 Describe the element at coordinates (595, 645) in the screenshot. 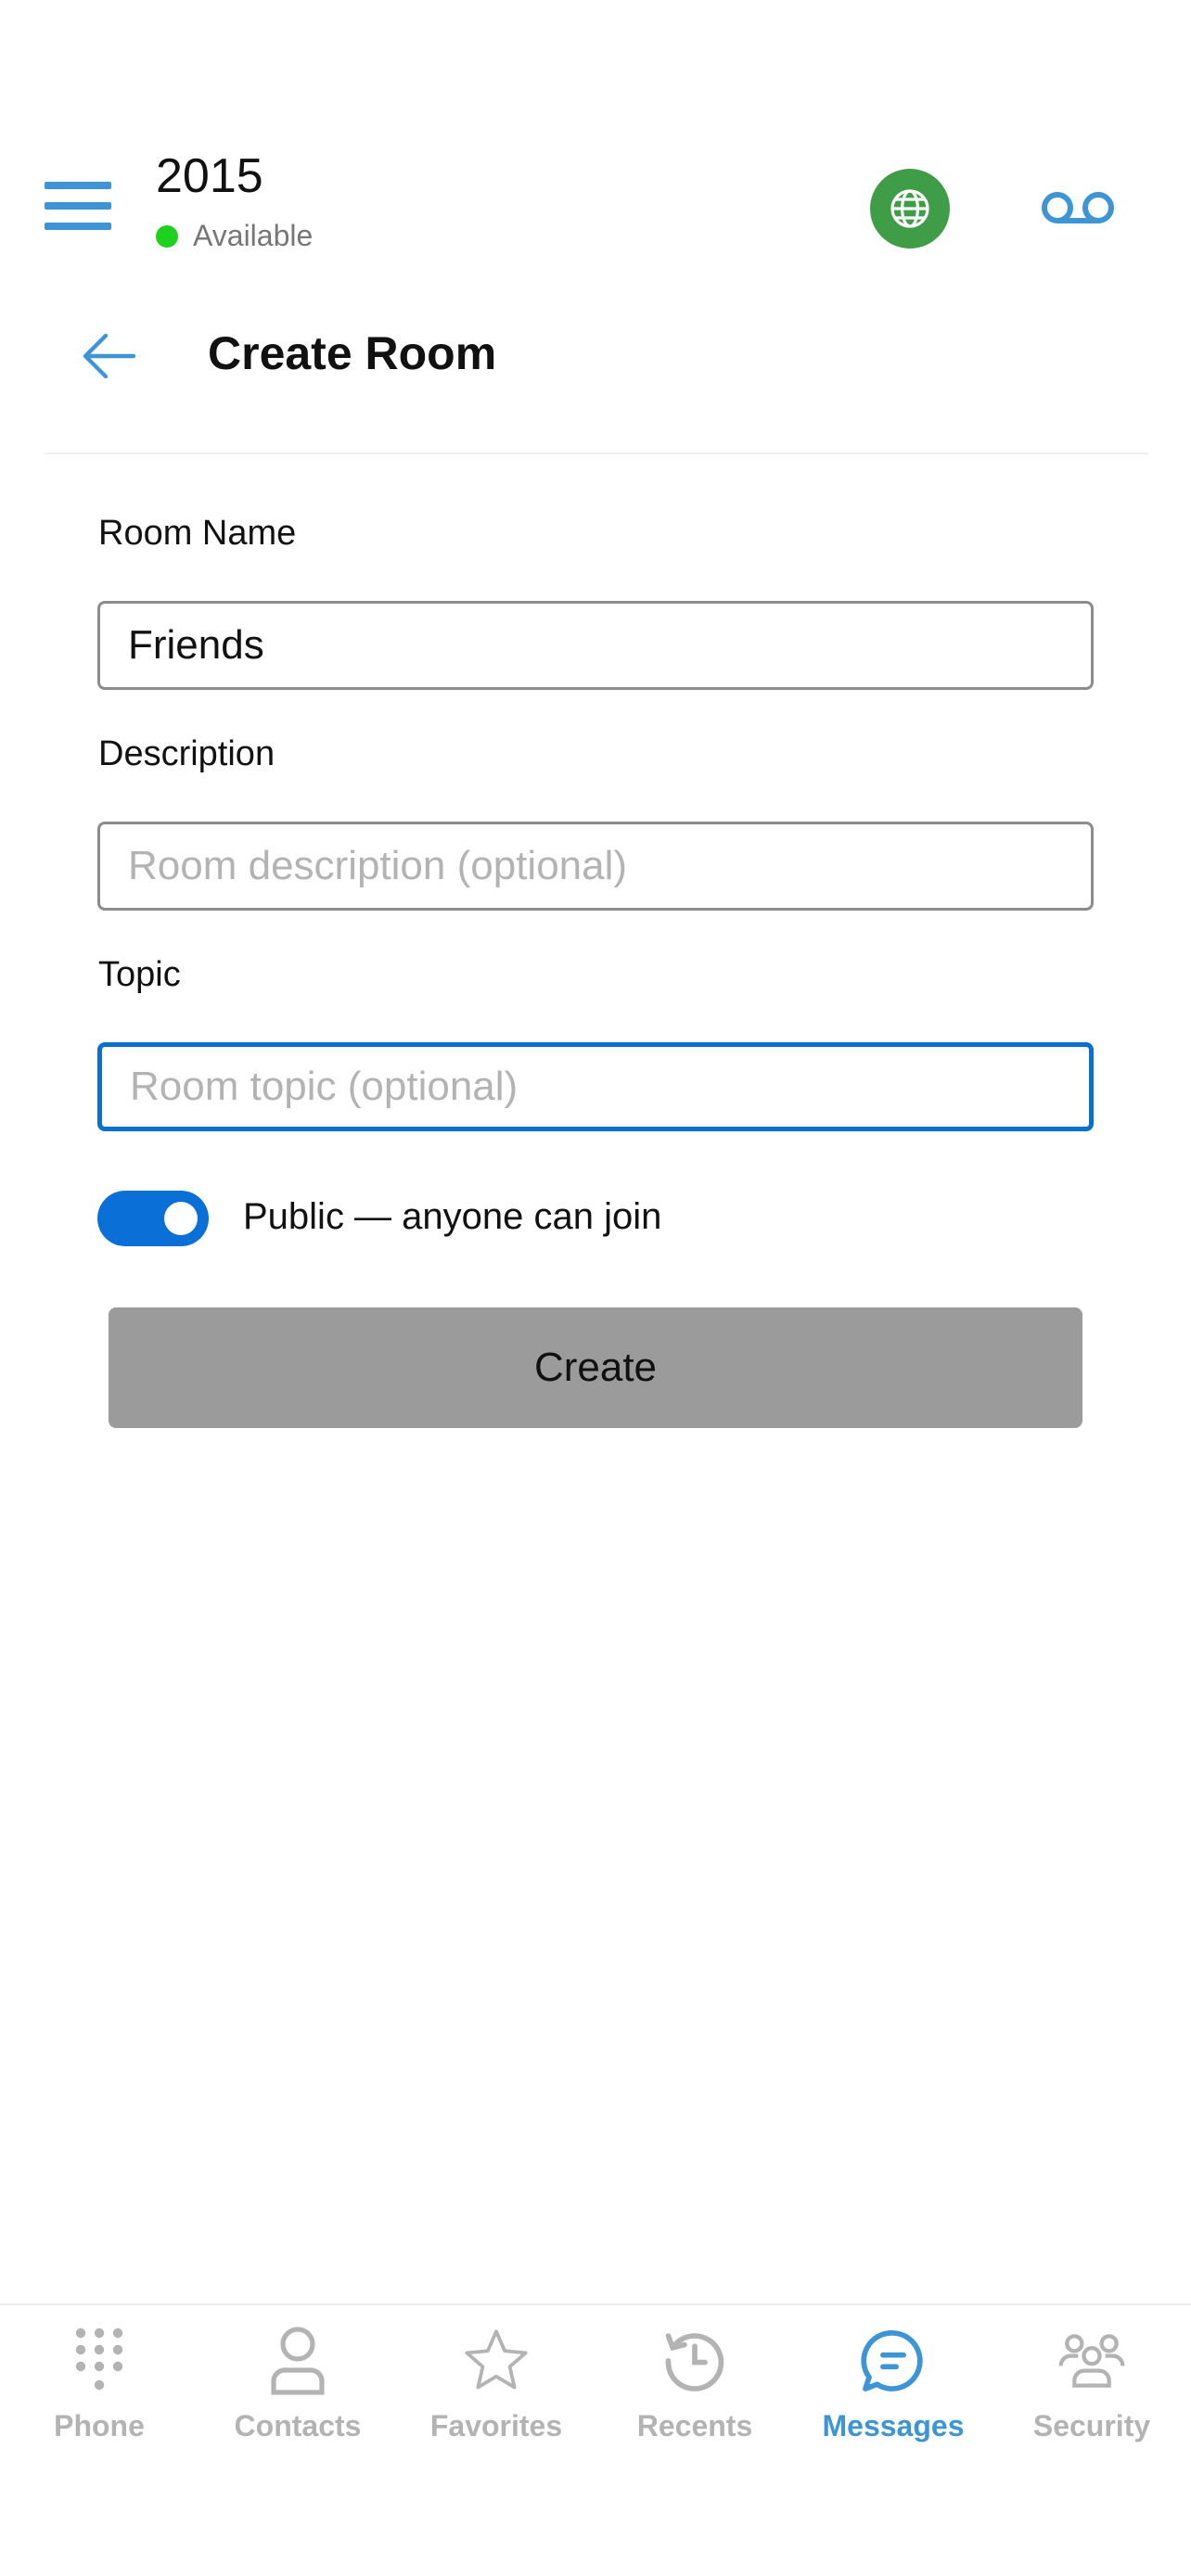

I see `room-name-input` at that location.